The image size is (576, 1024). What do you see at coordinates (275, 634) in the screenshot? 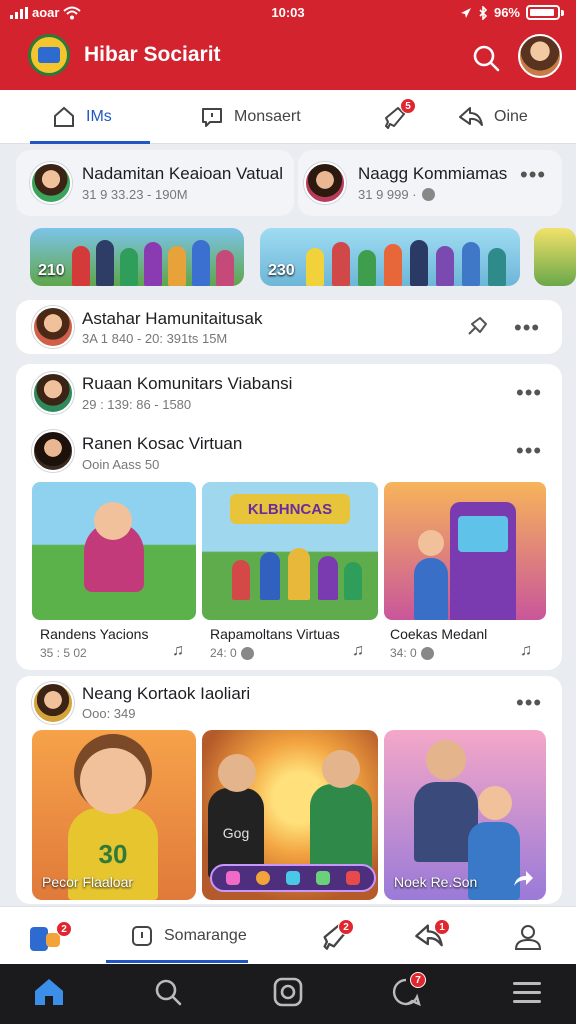
I see `tile-title: Rapamoltans Virtuas` at bounding box center [275, 634].